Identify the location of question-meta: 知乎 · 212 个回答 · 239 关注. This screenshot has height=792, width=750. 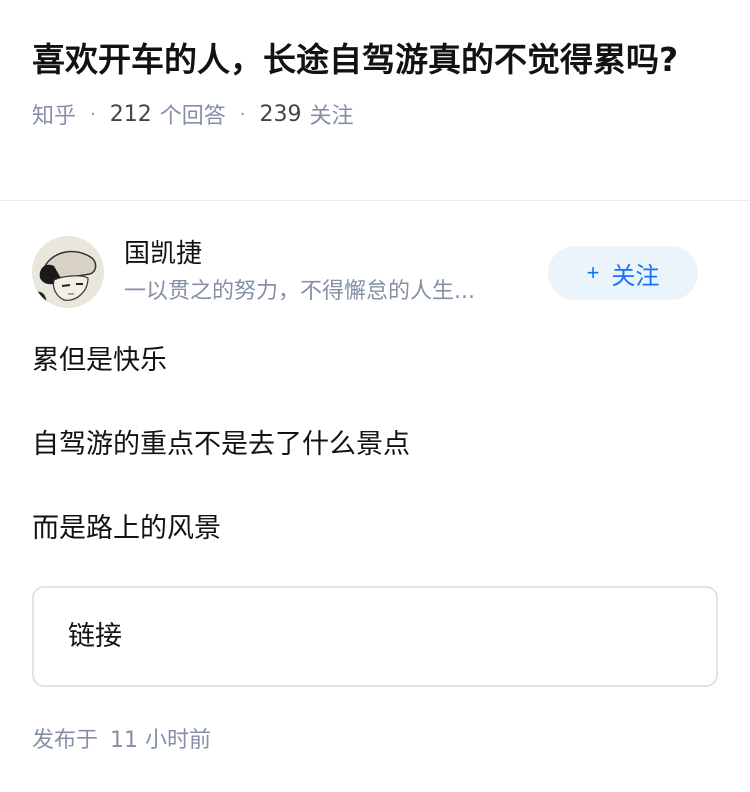
(377, 114).